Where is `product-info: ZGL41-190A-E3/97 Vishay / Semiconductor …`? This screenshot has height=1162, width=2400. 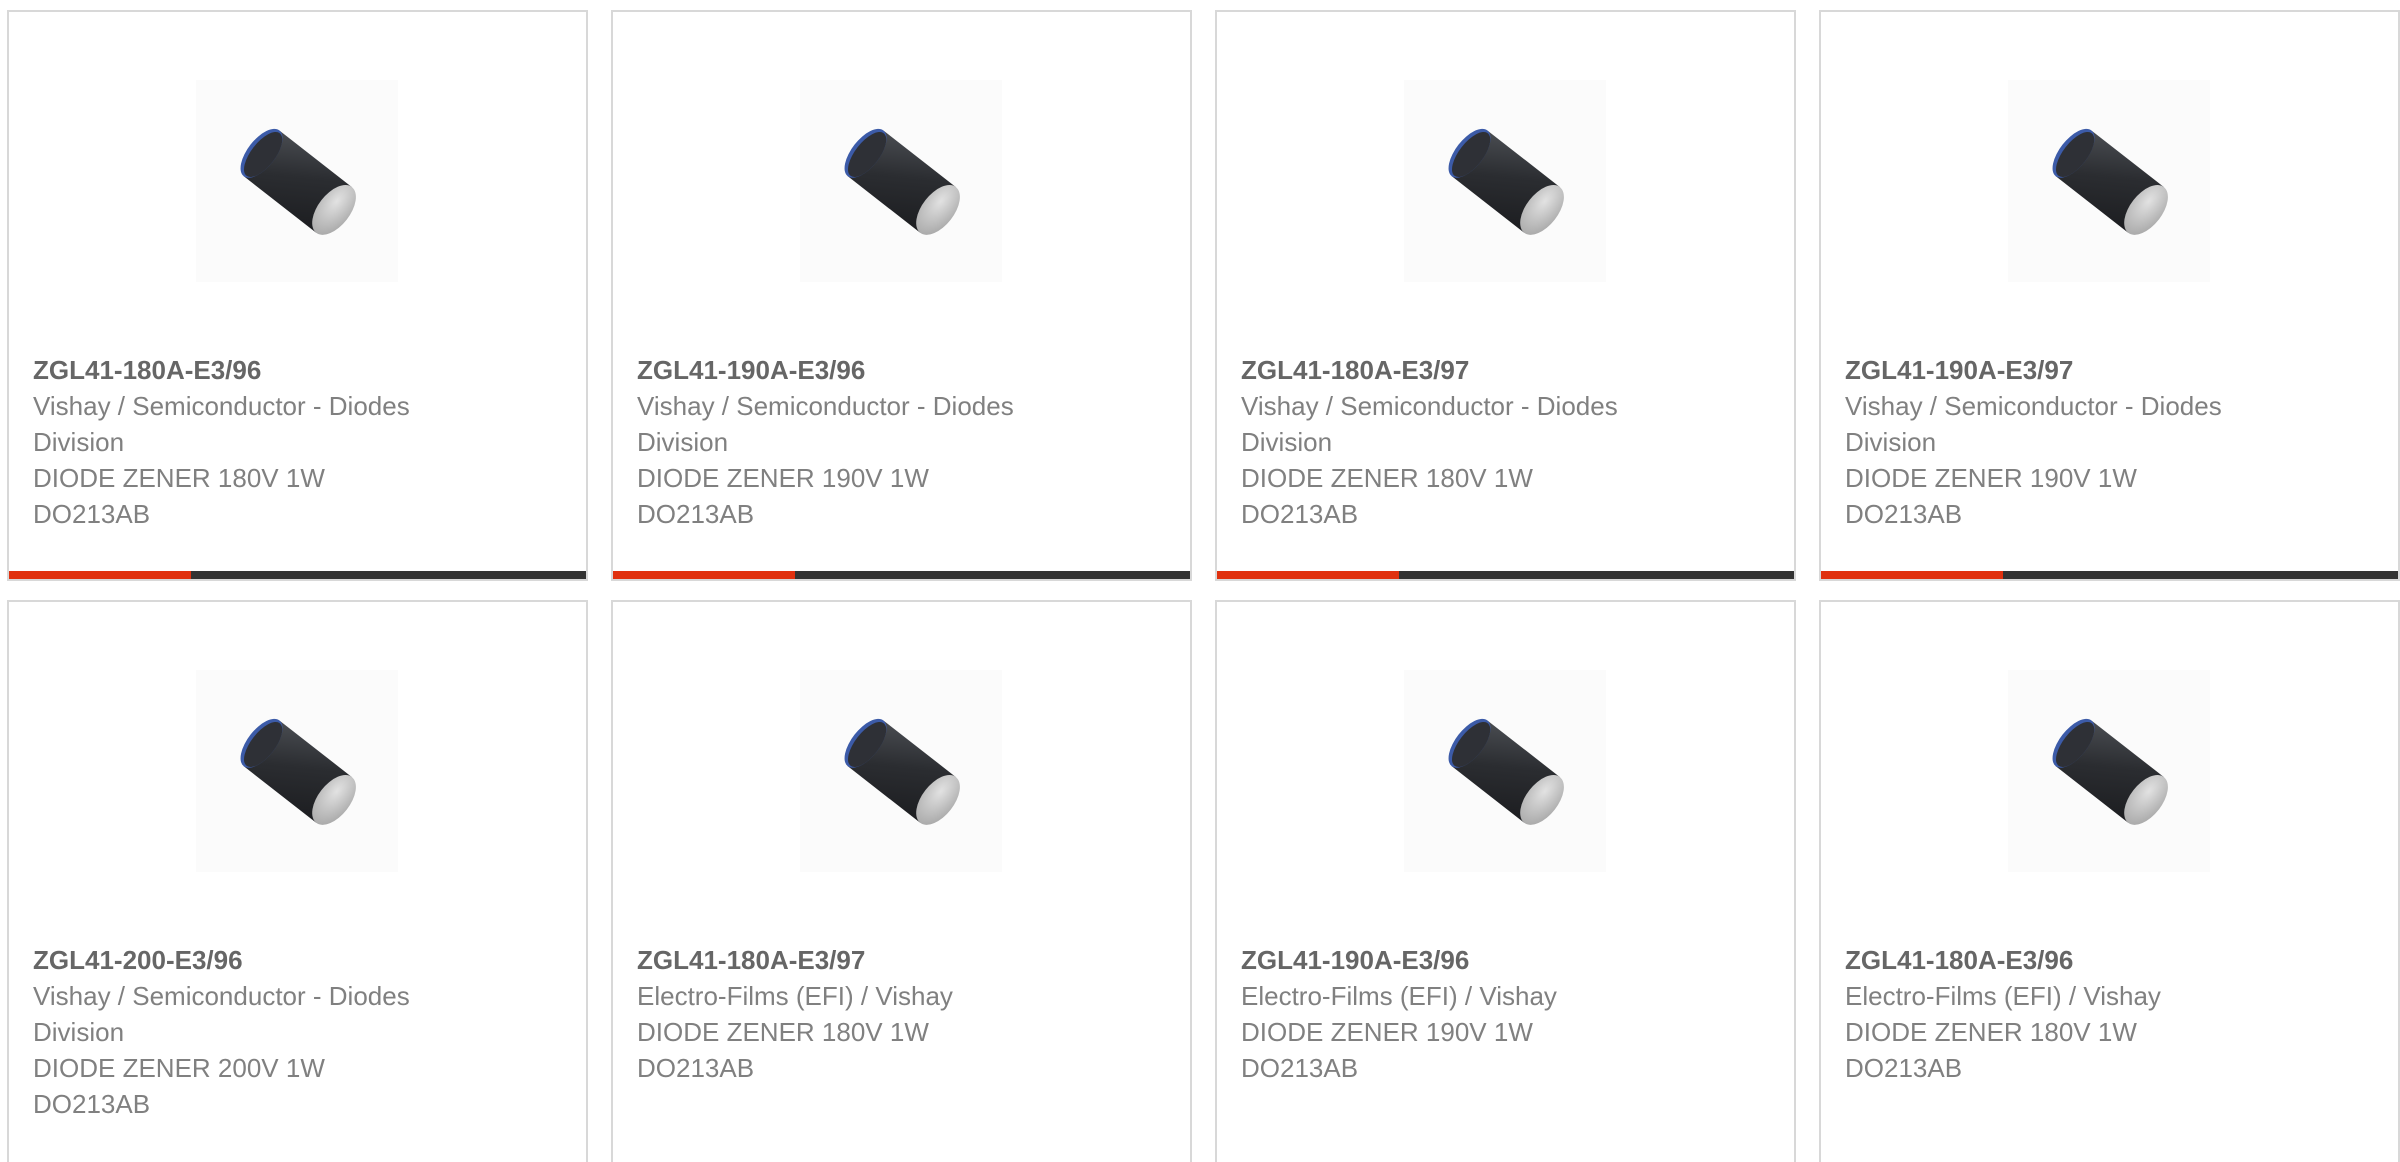 product-info: ZGL41-190A-E3/97 Vishay / Semiconductor … is located at coordinates (2095, 442).